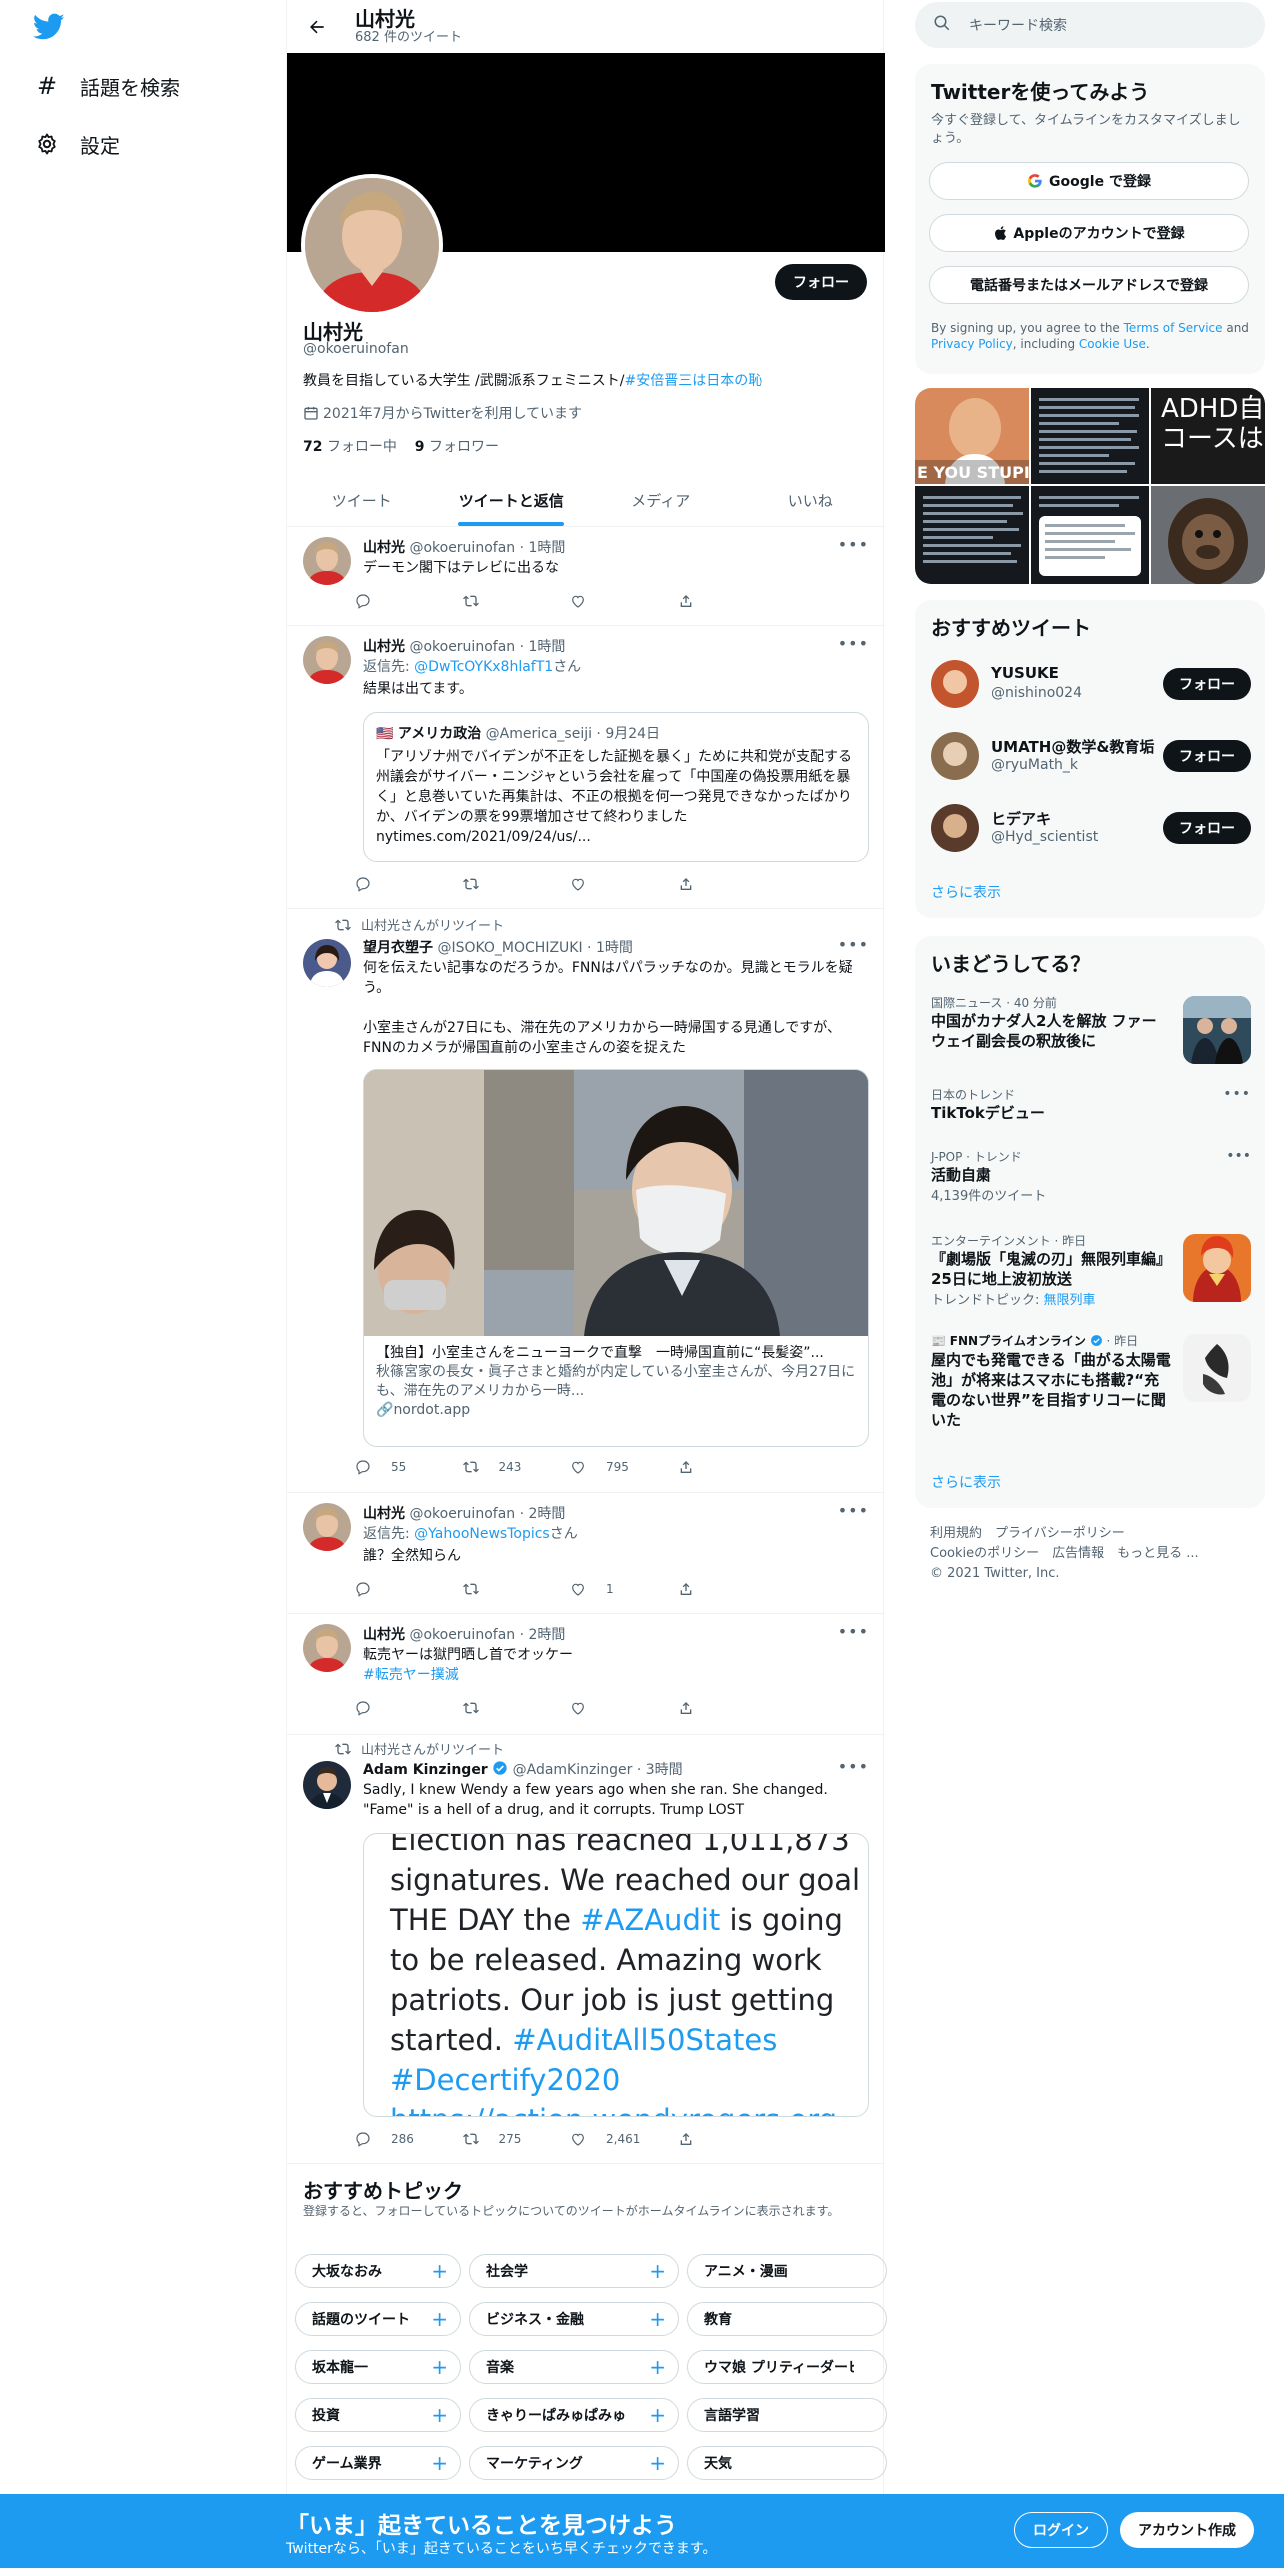 The image size is (1284, 2568). What do you see at coordinates (77, 144) in the screenshot?
I see `nav-settings: 設定` at bounding box center [77, 144].